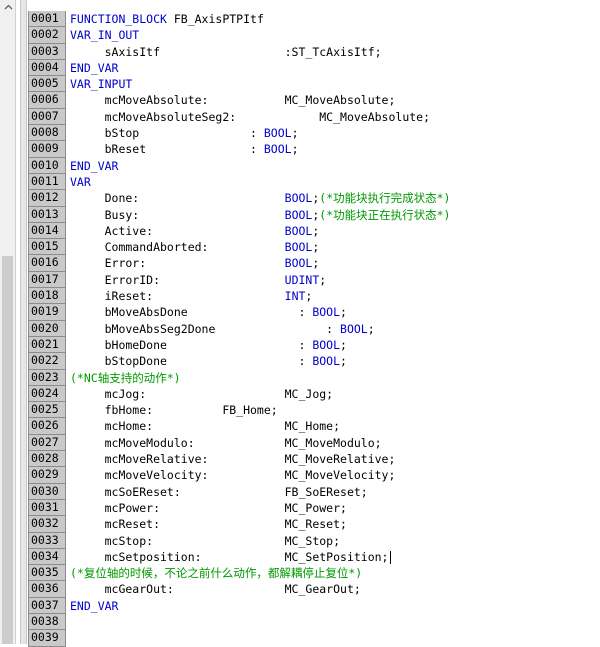  I want to click on code-text: Active: BOOL;, so click(193, 231).